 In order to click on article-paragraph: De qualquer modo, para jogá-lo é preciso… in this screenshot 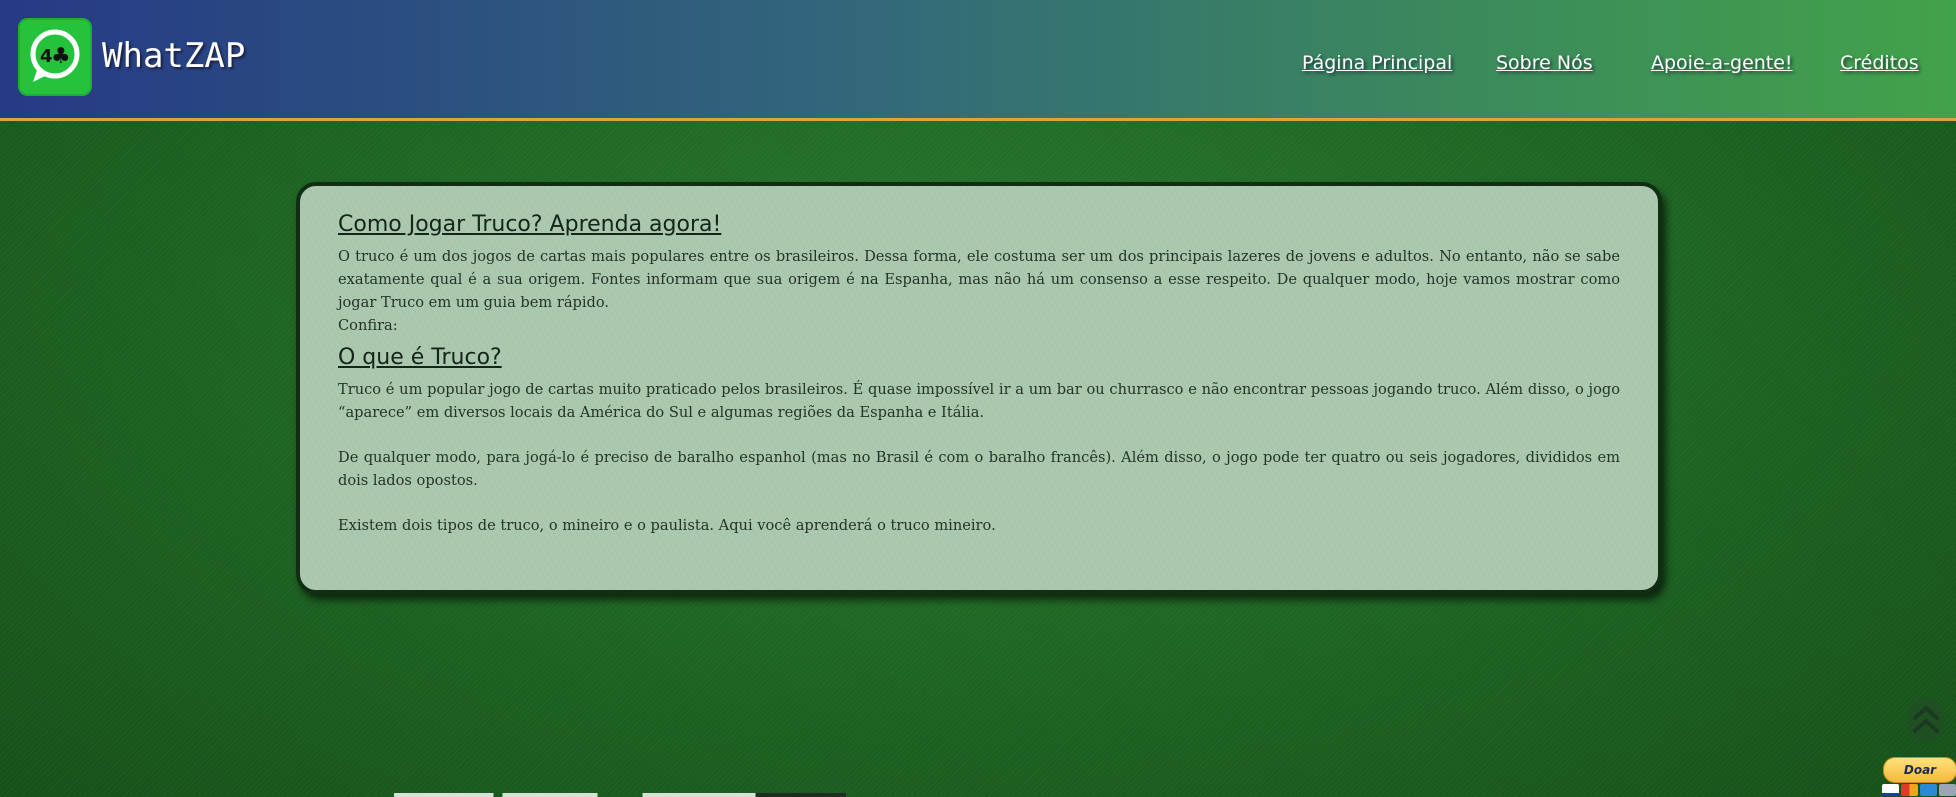, I will do `click(979, 469)`.